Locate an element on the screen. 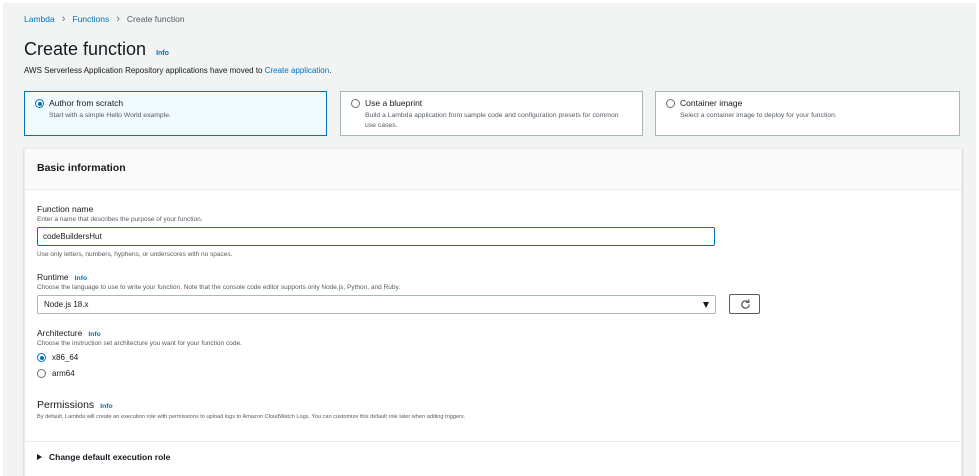 The width and height of the screenshot is (979, 476). breadcrumb-functions-link: Functions is located at coordinates (90, 19).